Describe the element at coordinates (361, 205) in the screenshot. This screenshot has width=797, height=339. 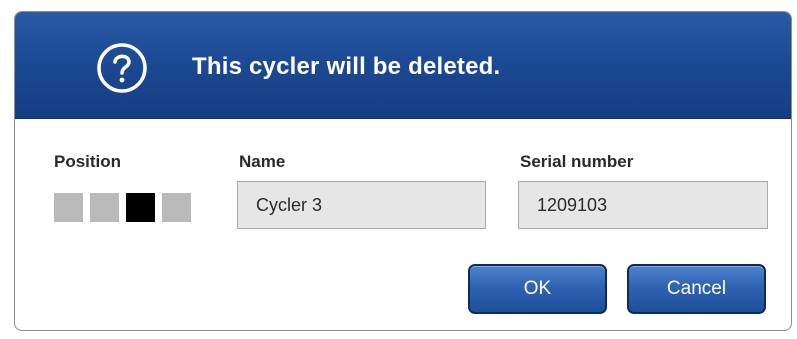
I see `name-field: Cycler 3` at that location.